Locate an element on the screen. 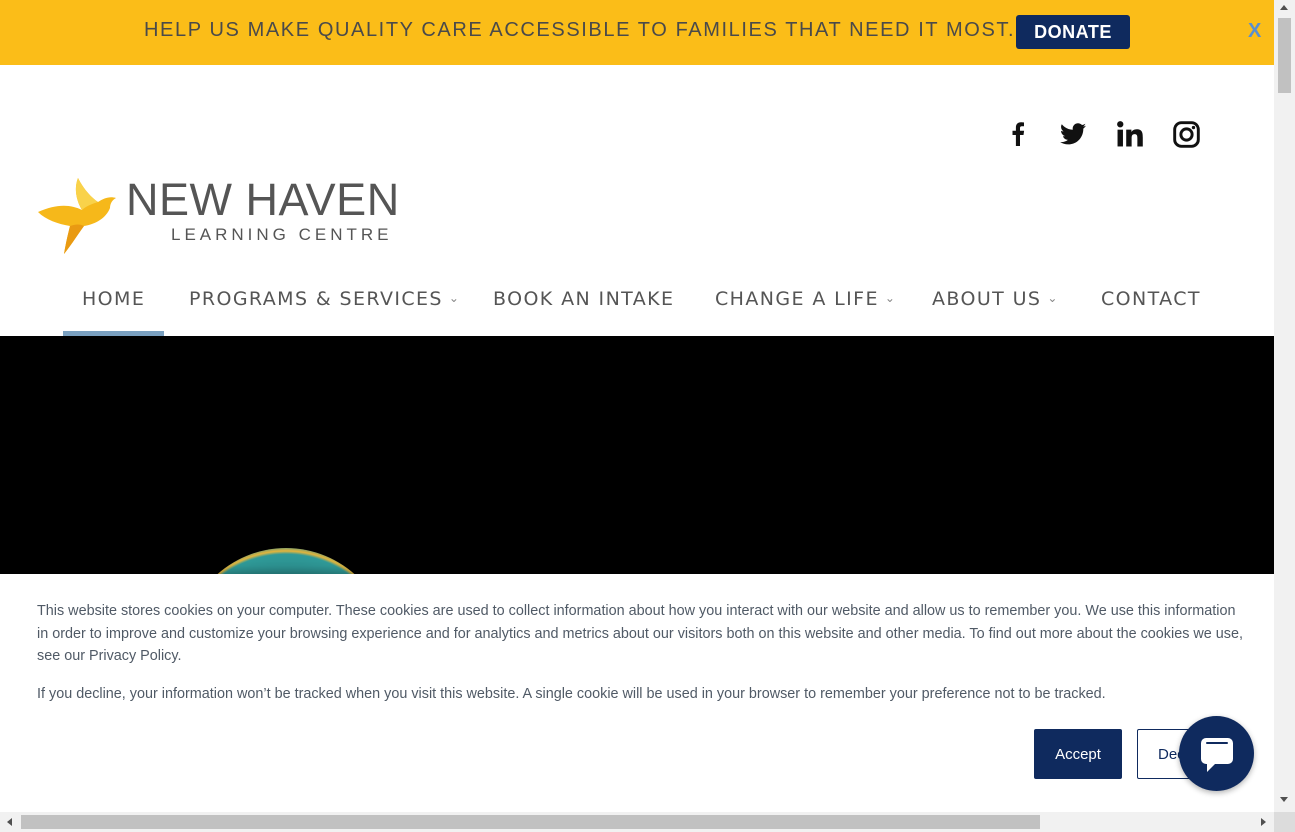 This screenshot has width=1295, height=832. nav-item-home: HOME is located at coordinates (113, 299).